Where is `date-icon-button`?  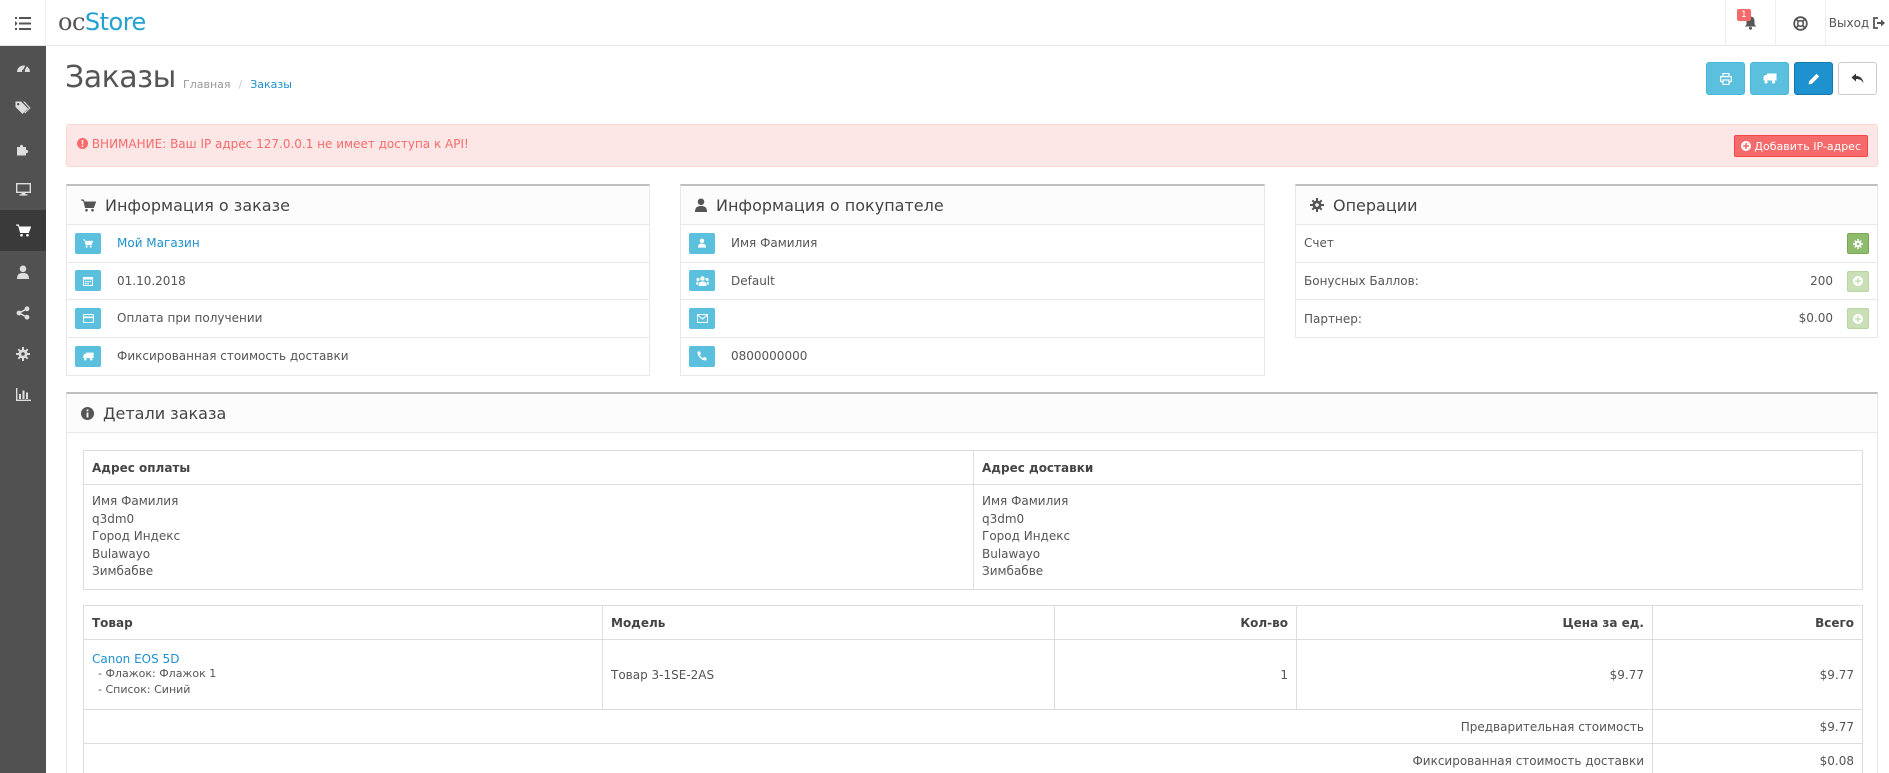 date-icon-button is located at coordinates (88, 281).